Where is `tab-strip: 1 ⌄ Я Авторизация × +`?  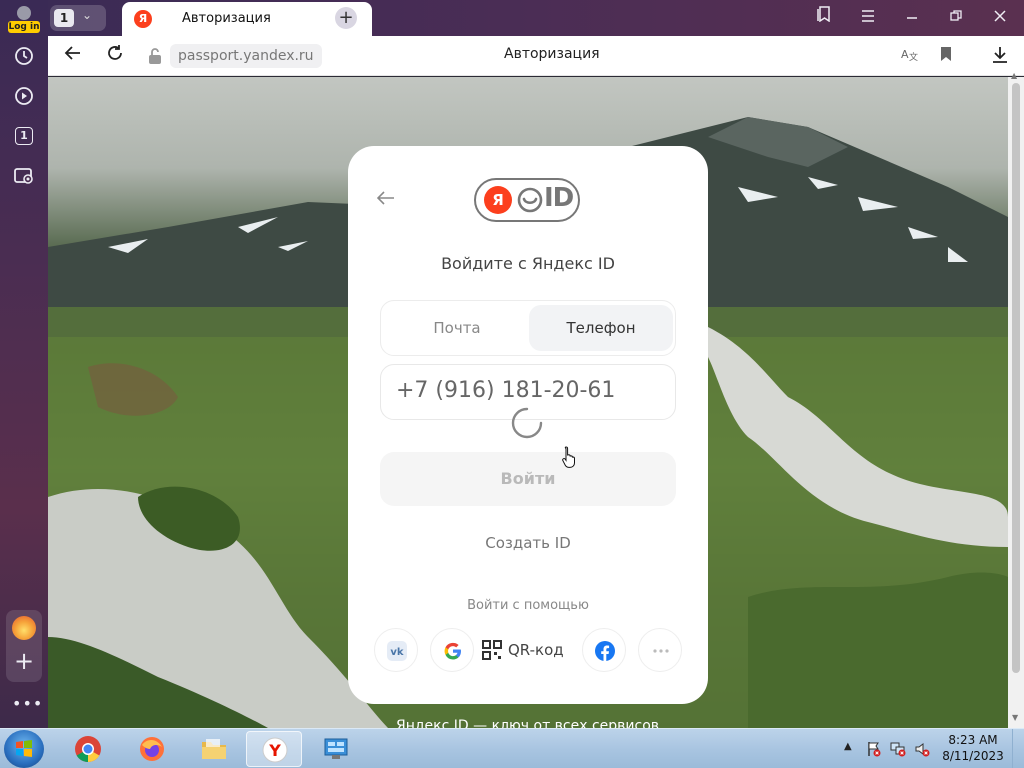
tab-strip: 1 ⌄ Я Авторизация × + is located at coordinates (536, 18).